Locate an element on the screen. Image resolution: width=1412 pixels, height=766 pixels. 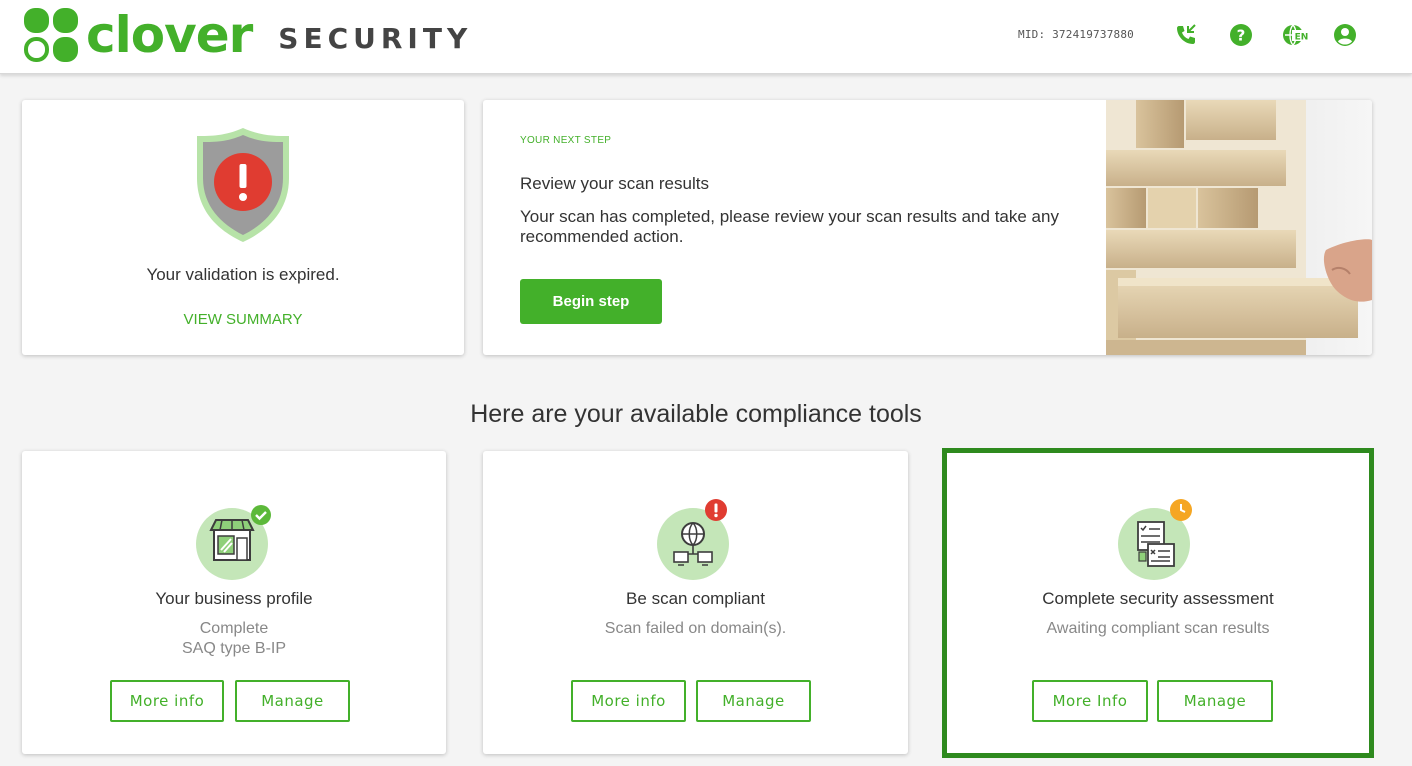
validation-status-card: Your validation is expired. VIEW SUMMARY is located at coordinates (243, 227).